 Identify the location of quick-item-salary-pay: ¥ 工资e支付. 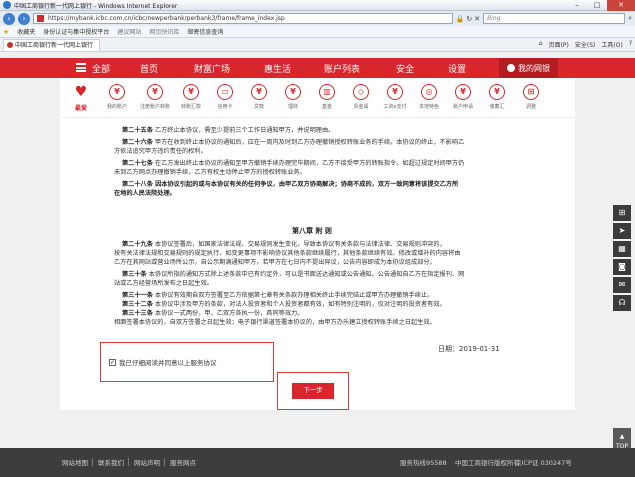
(395, 97).